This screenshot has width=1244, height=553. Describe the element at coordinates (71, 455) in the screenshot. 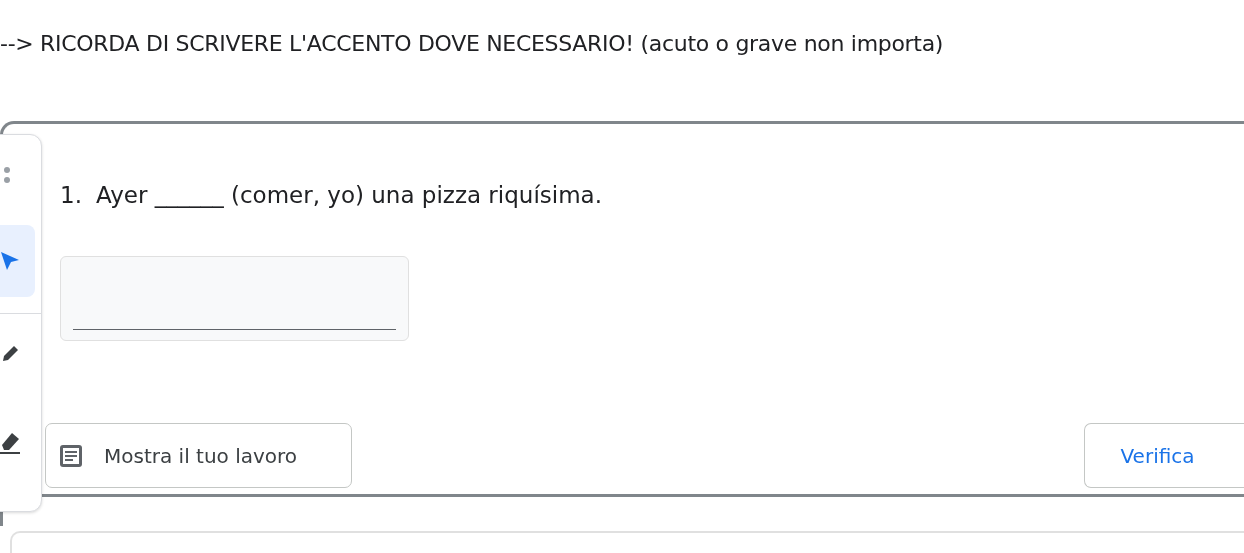

I see `document-icon` at that location.